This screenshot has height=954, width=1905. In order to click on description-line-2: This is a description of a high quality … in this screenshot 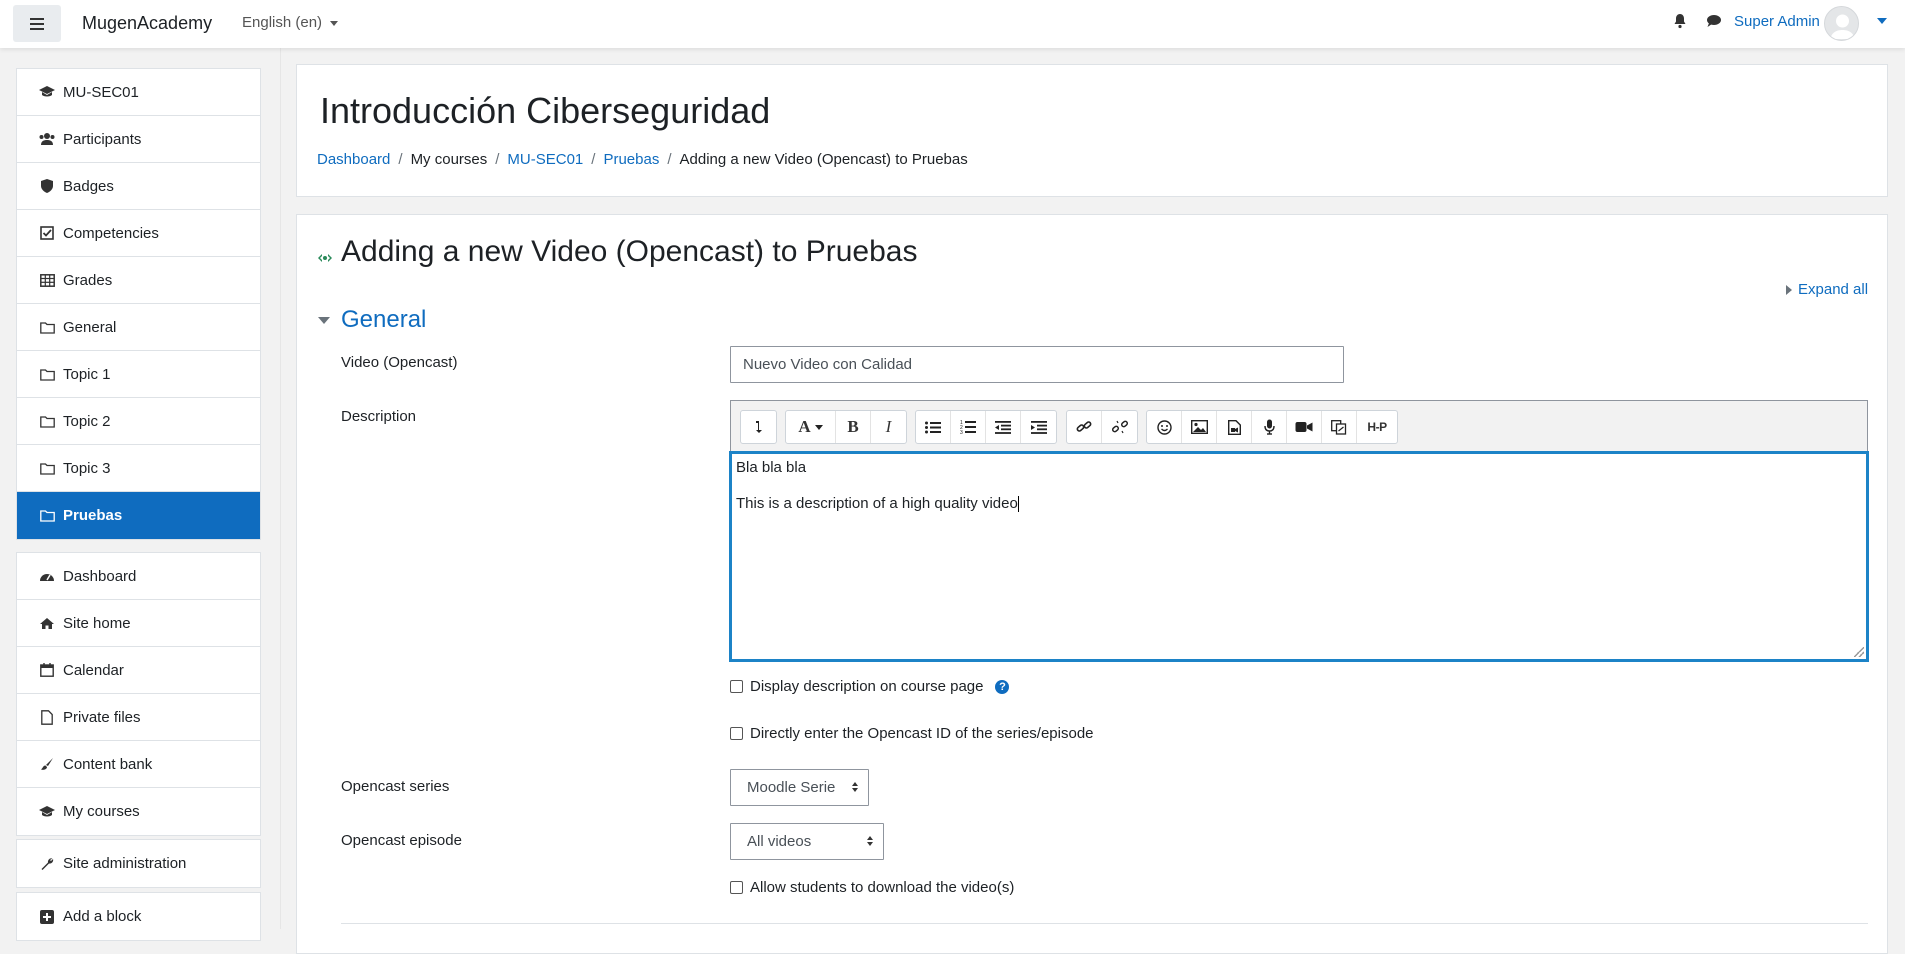, I will do `click(877, 503)`.